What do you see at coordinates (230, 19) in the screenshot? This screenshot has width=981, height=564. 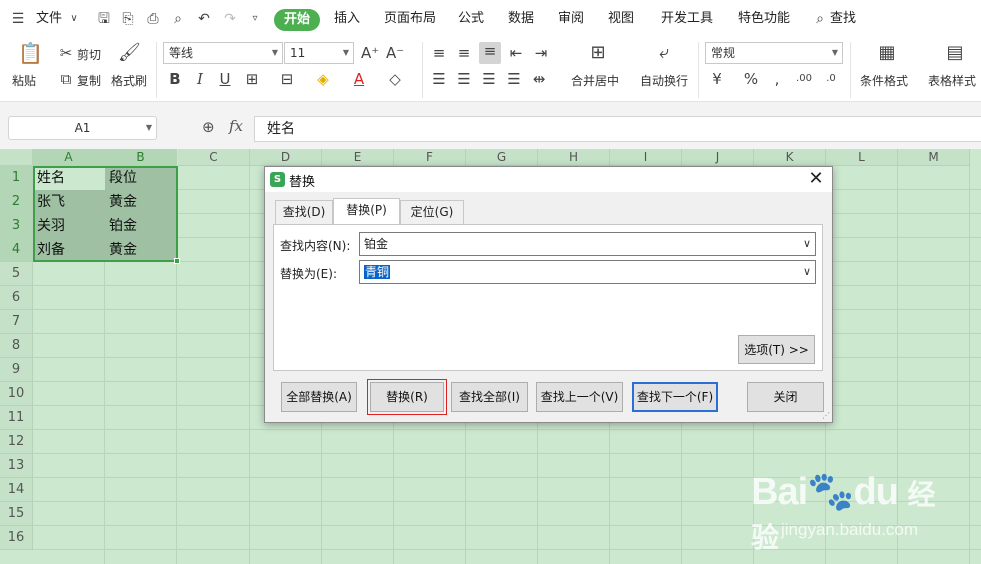 I see `redo-icon: ↷` at bounding box center [230, 19].